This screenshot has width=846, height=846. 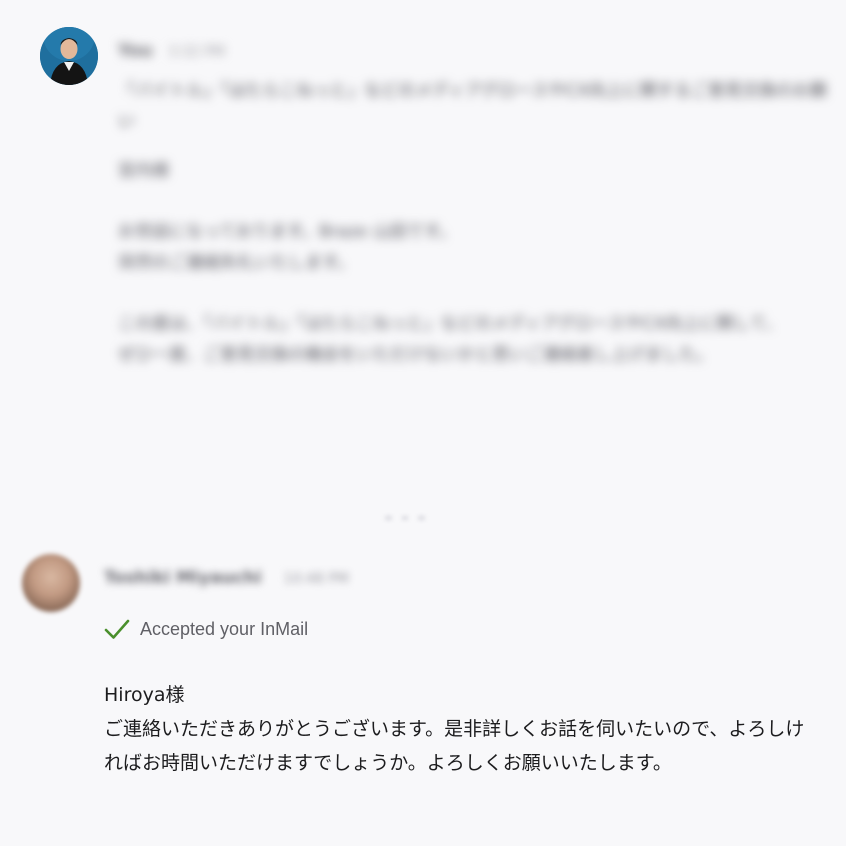 I want to click on message-2-header: Toshiki Miyauchi 10:48 PM, so click(x=226, y=578).